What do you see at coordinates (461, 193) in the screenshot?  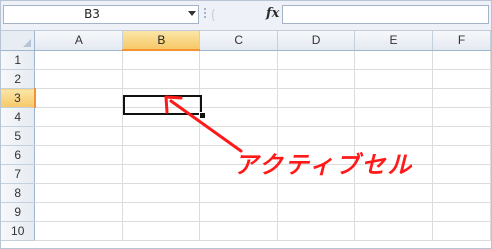 I see `cell-f8` at bounding box center [461, 193].